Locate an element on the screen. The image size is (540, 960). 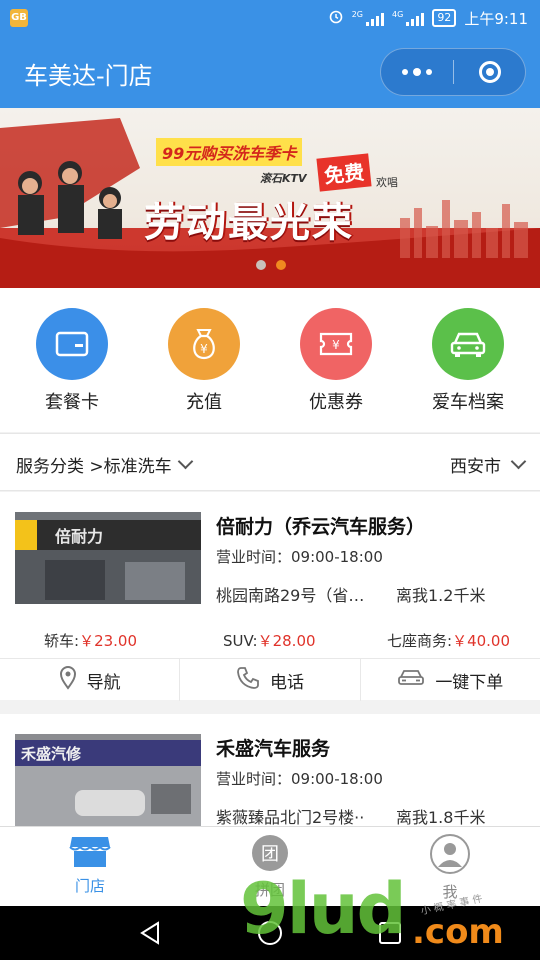
quick-action-coupon: ¥ 优惠券 is located at coordinates (336, 361).